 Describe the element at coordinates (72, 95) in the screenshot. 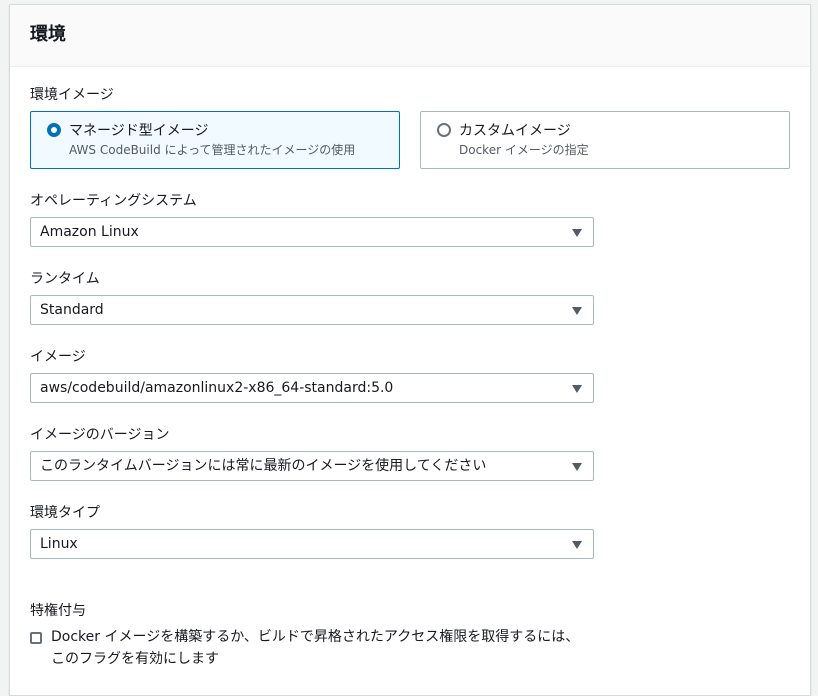

I see `environment-image-label: 環境イメージ` at that location.